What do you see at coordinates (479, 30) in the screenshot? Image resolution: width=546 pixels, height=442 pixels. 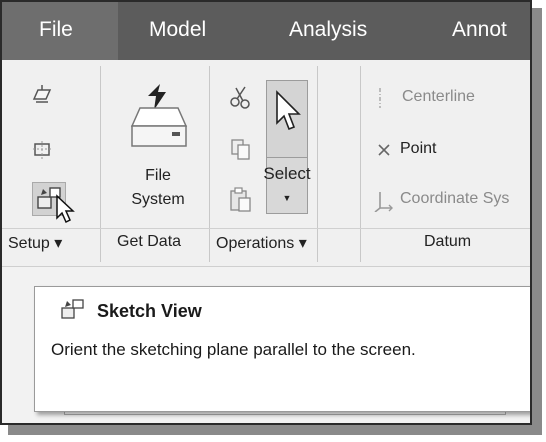 I see `tab-annotate: Annot` at bounding box center [479, 30].